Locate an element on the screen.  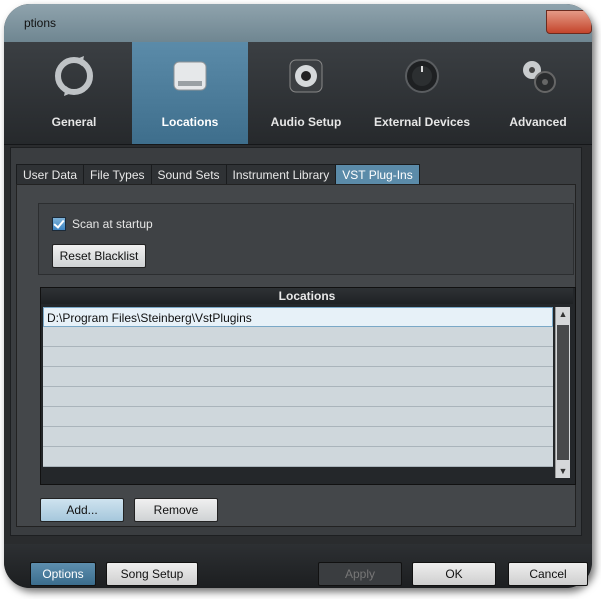
tab-sound-sets: Sound Sets is located at coordinates (188, 174).